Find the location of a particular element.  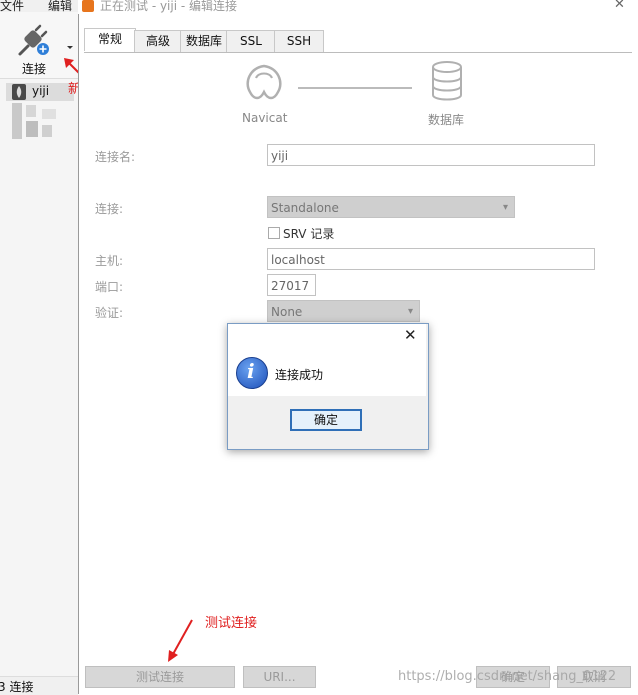

plug-icon is located at coordinates (34, 41).